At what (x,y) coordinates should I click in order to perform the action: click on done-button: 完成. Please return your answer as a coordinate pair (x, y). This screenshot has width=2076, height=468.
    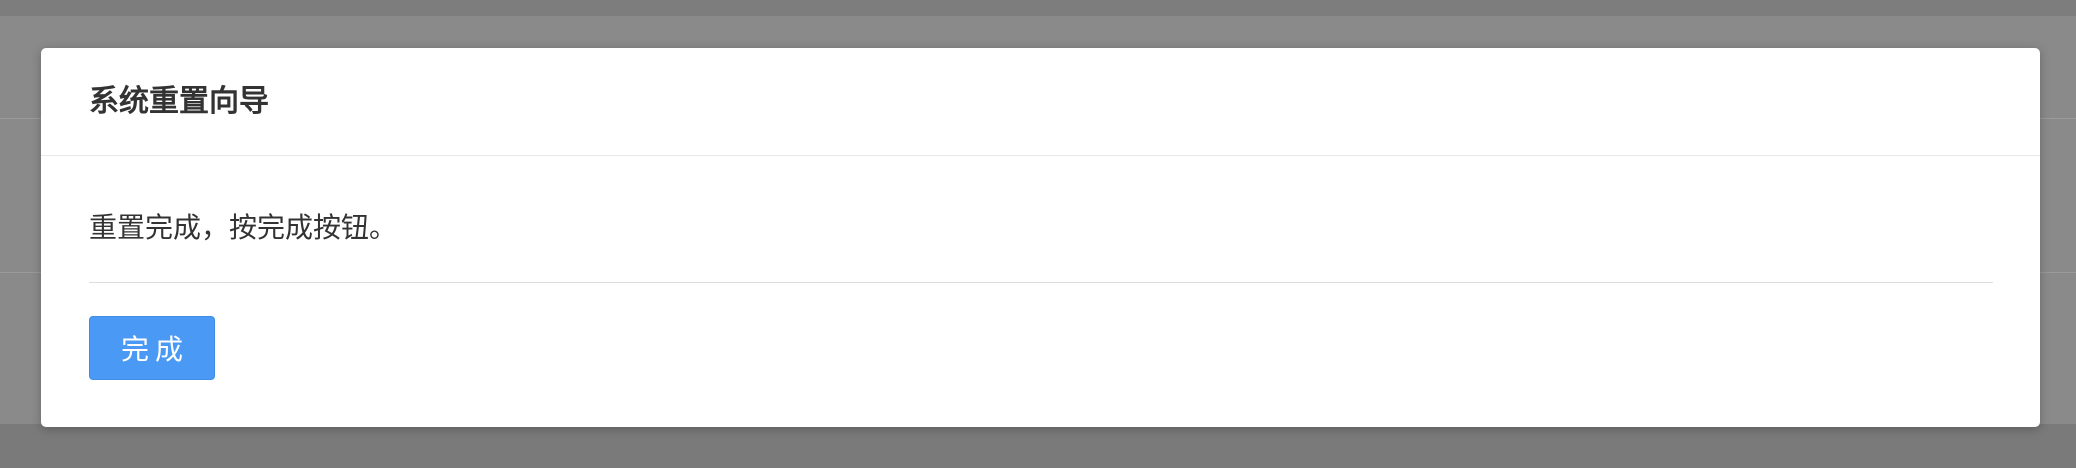
    Looking at the image, I should click on (152, 348).